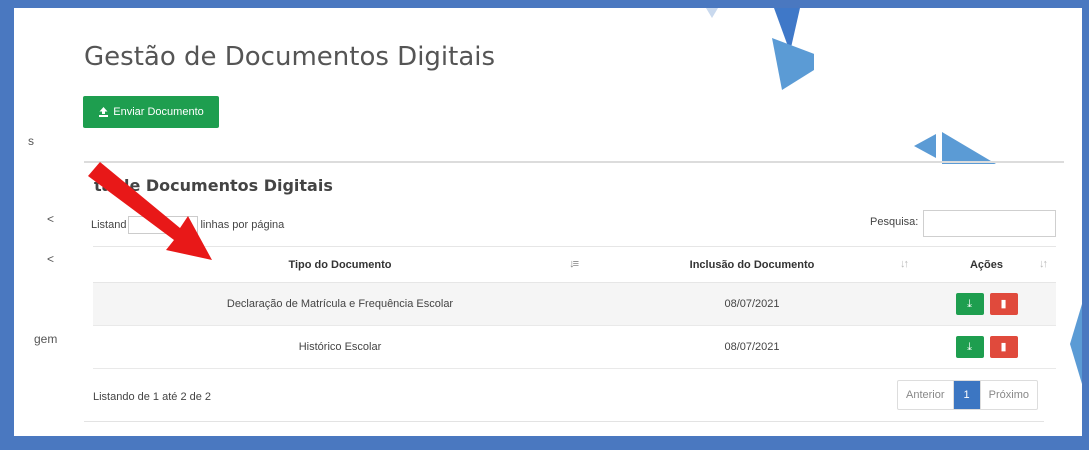 The image size is (1089, 450). I want to click on pagination: Anterior 1 Próximo, so click(967, 395).